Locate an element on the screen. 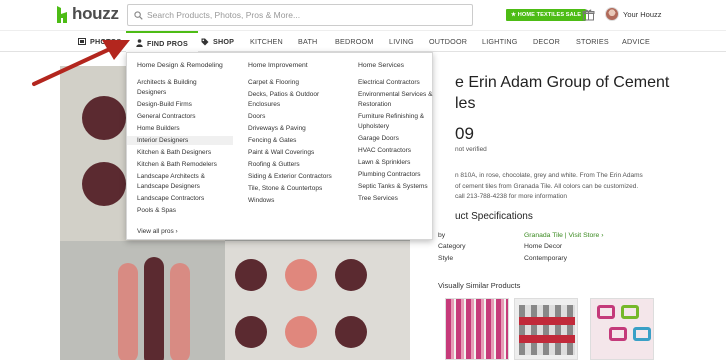 The width and height of the screenshot is (726, 360). description-line3: call 213-788-4238 for more information is located at coordinates (511, 196).